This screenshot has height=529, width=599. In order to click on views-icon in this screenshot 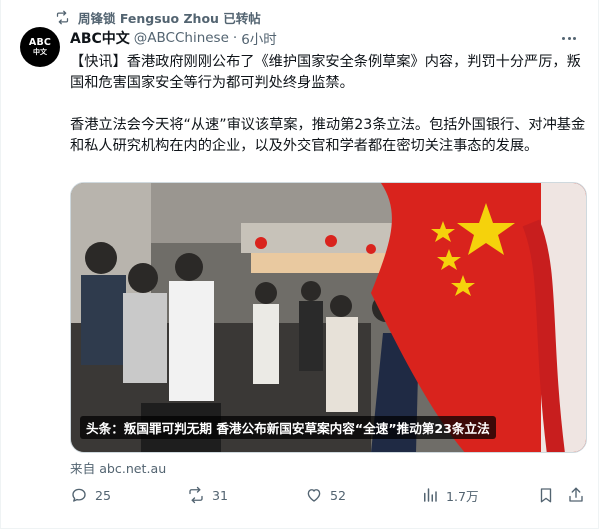, I will do `click(430, 495)`.